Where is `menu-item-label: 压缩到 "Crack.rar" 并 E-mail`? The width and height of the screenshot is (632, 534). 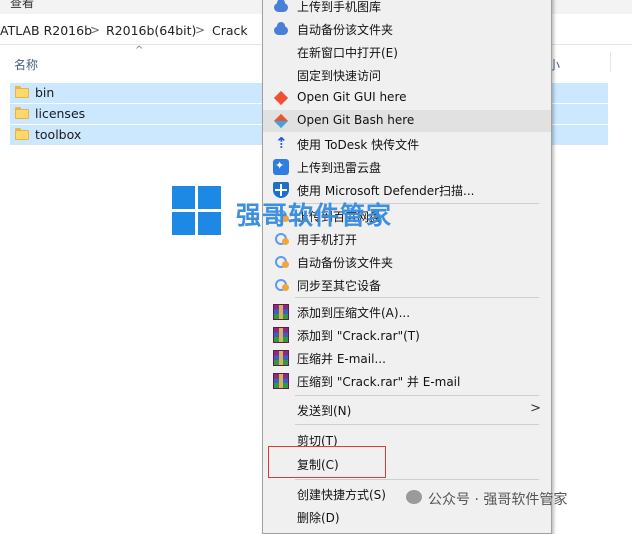
menu-item-label: 压缩到 "Crack.rar" 并 E-mail is located at coordinates (379, 382).